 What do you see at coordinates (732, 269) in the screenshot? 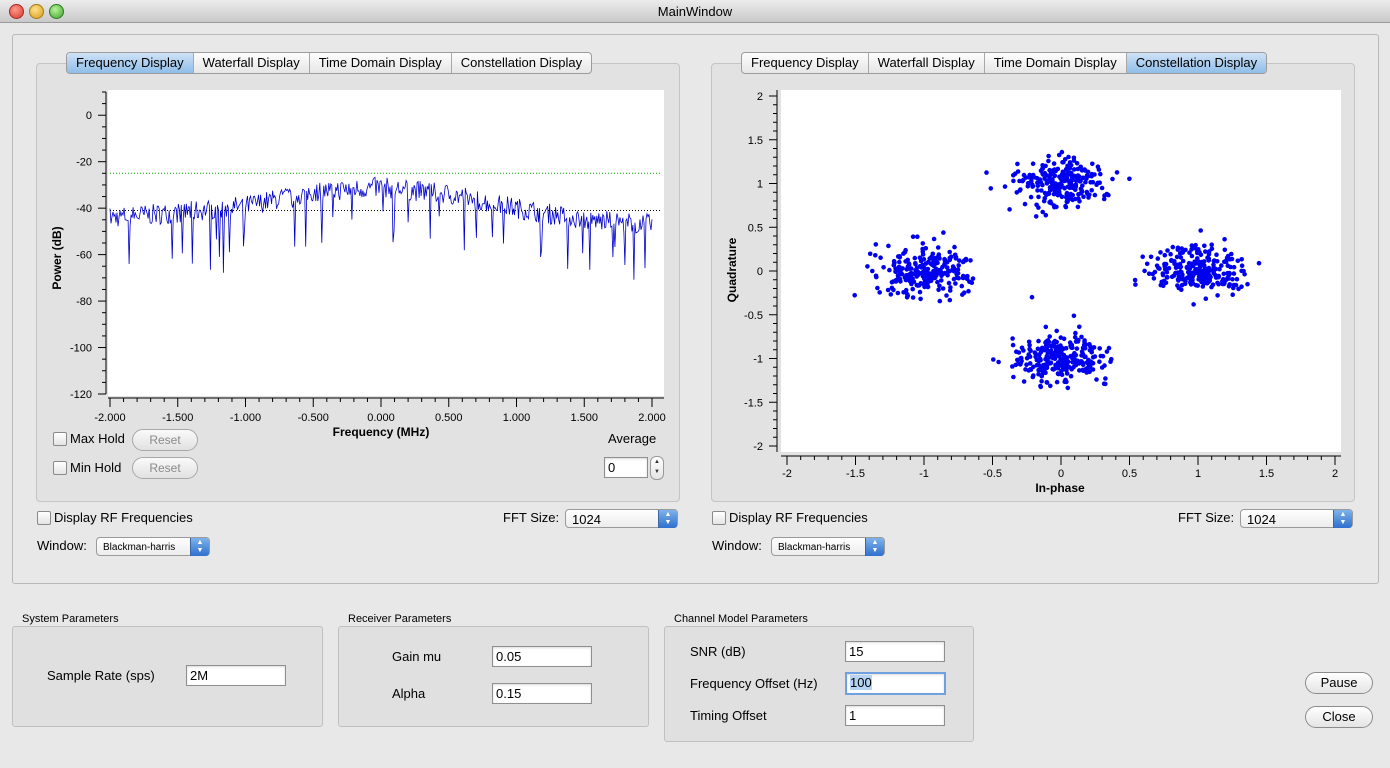
I see `y-axis-label: Quadrature` at bounding box center [732, 269].